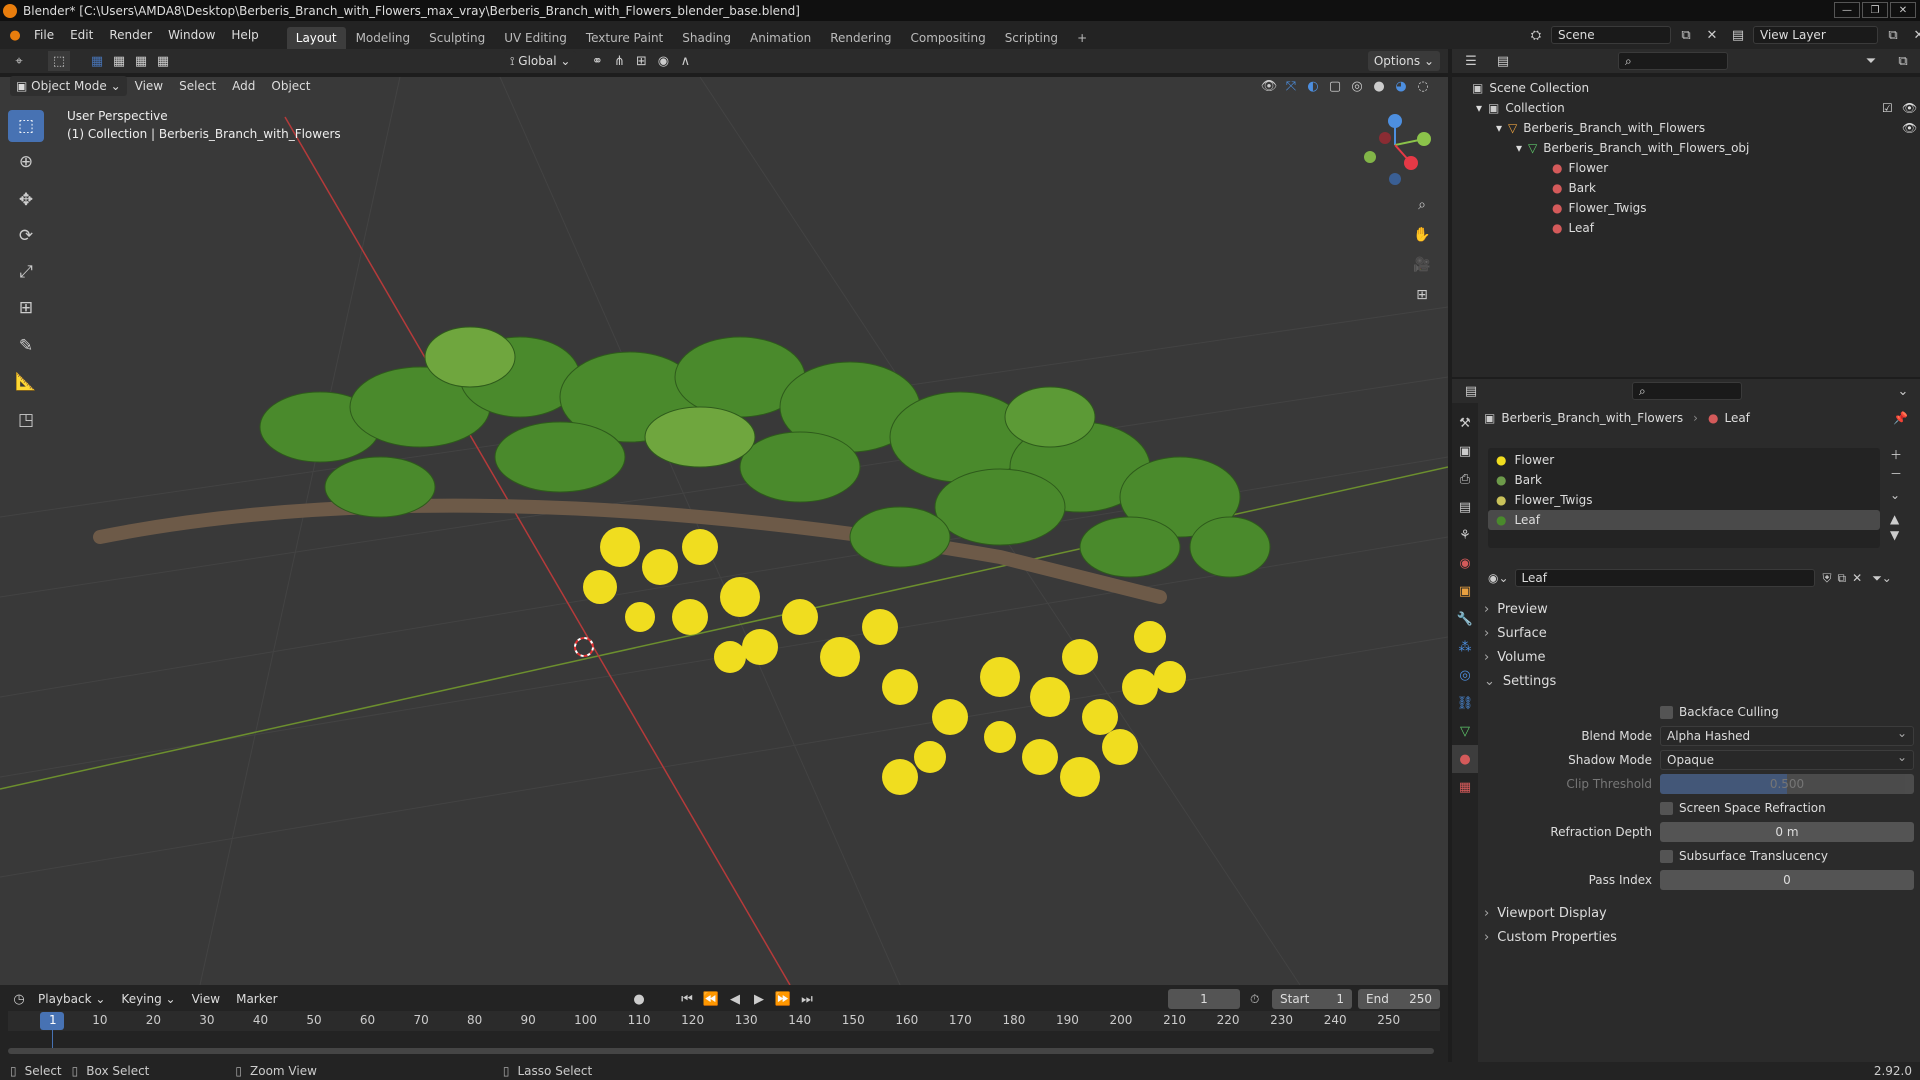  Describe the element at coordinates (1738, 35) in the screenshot. I see `view-layer-icon: ▤` at that location.